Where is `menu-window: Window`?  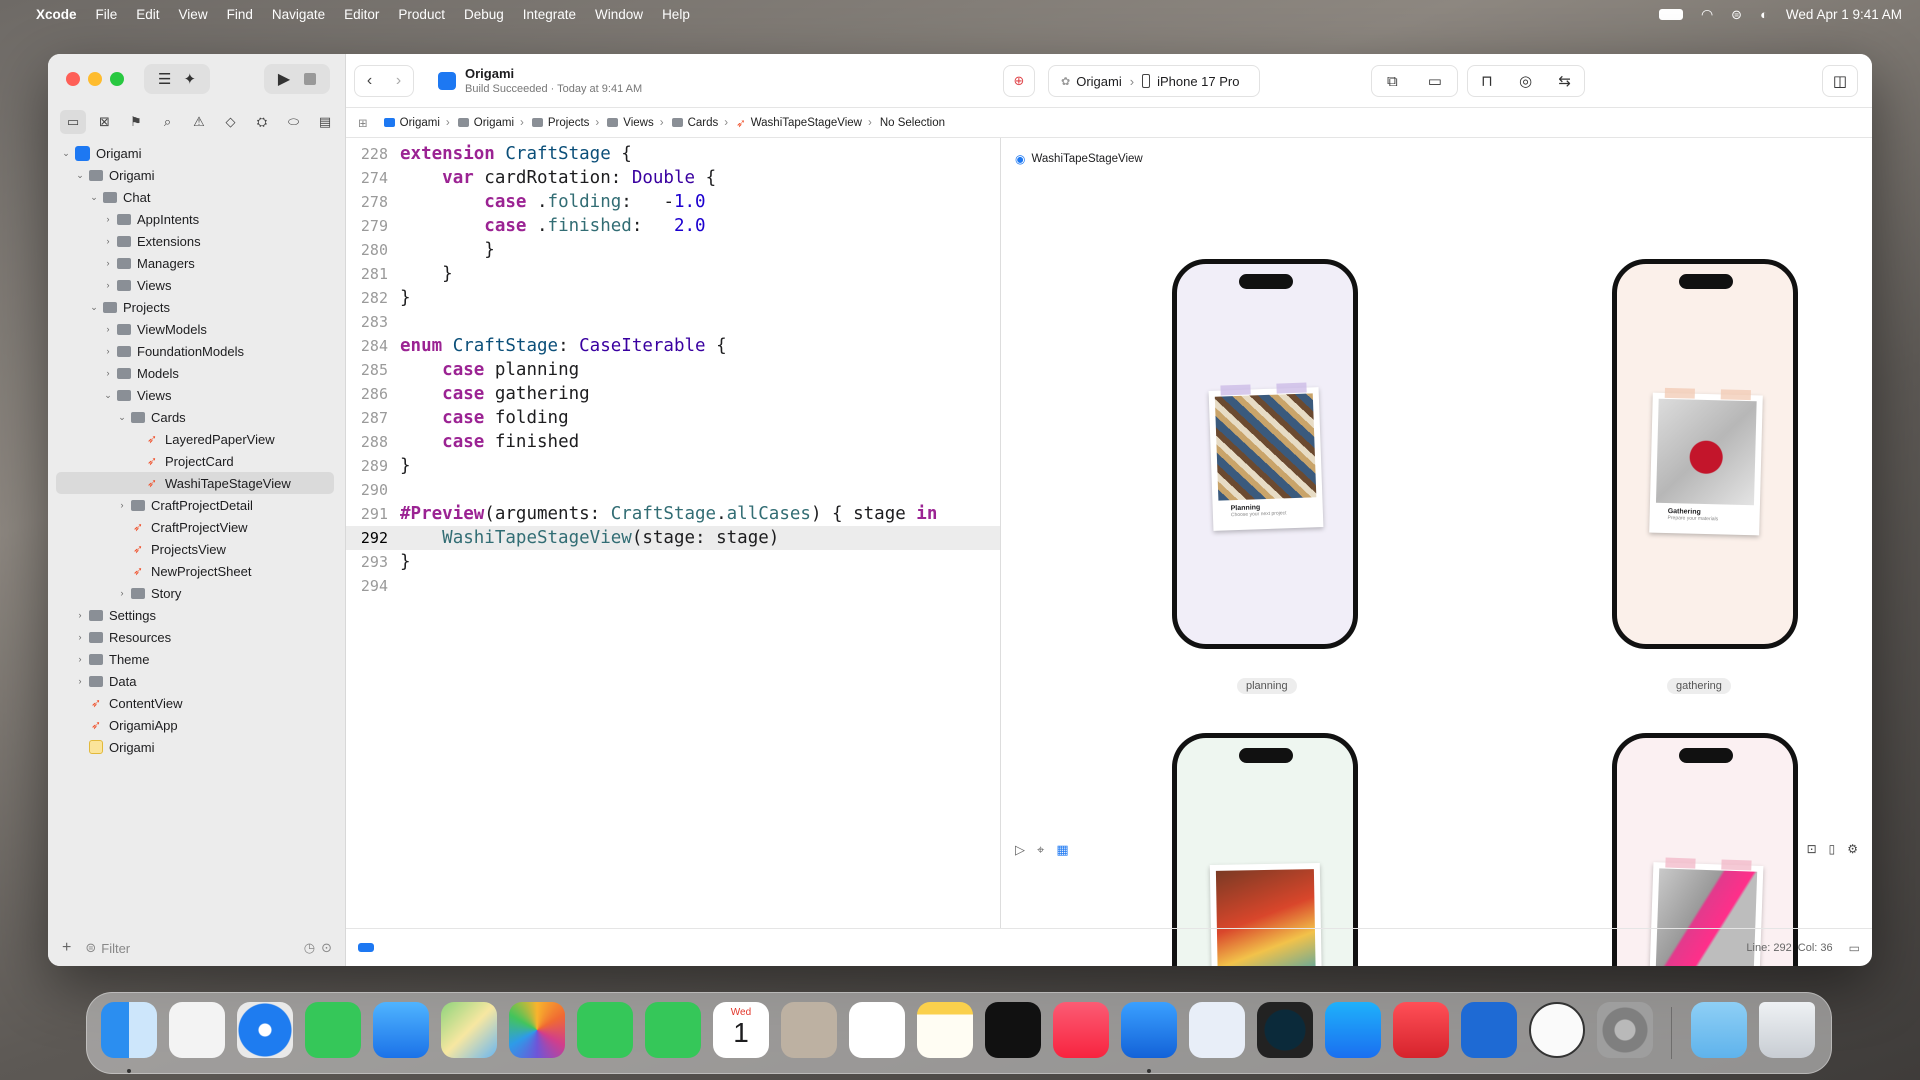
menu-window: Window is located at coordinates (619, 14).